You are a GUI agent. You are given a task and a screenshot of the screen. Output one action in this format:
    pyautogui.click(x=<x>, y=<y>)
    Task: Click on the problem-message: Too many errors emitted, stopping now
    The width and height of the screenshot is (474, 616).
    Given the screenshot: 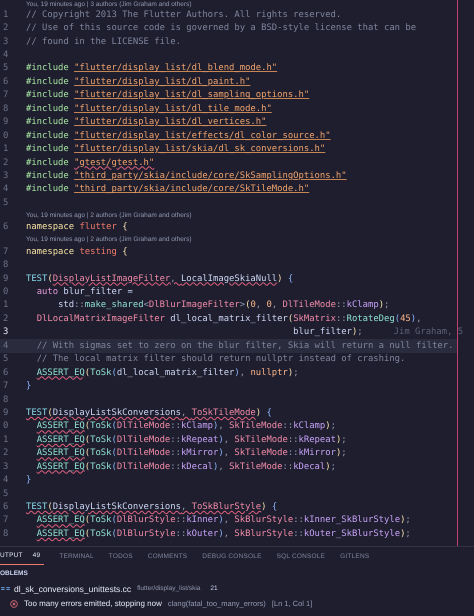 What is the action you would take?
    pyautogui.click(x=93, y=603)
    